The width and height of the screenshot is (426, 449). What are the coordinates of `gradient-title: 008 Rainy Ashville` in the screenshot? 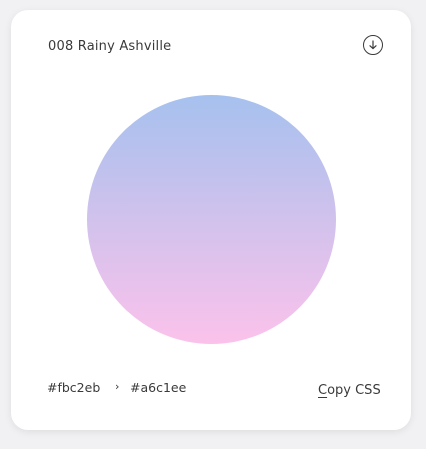 It's located at (110, 46).